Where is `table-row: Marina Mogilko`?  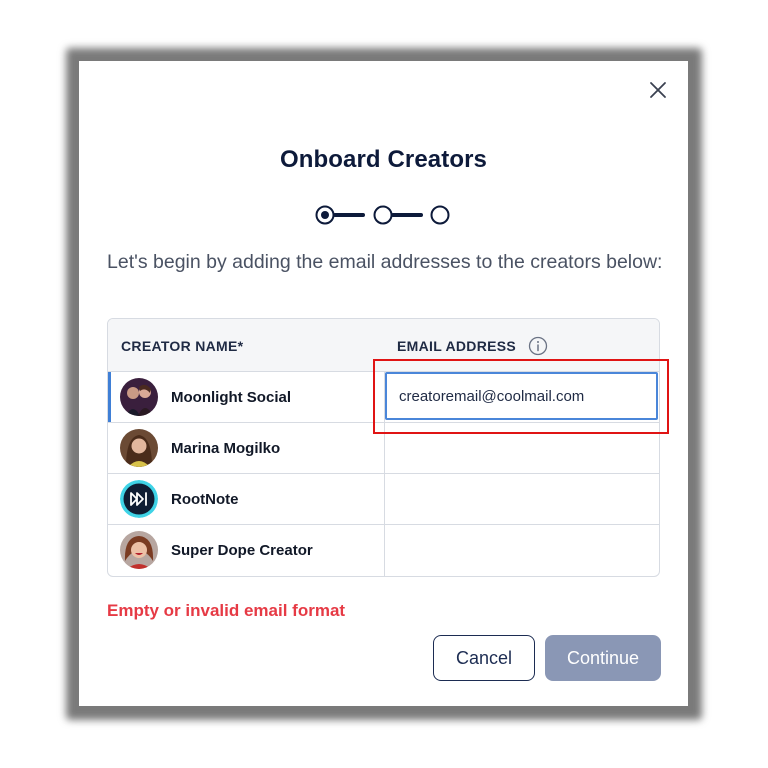
table-row: Marina Mogilko is located at coordinates (383, 448).